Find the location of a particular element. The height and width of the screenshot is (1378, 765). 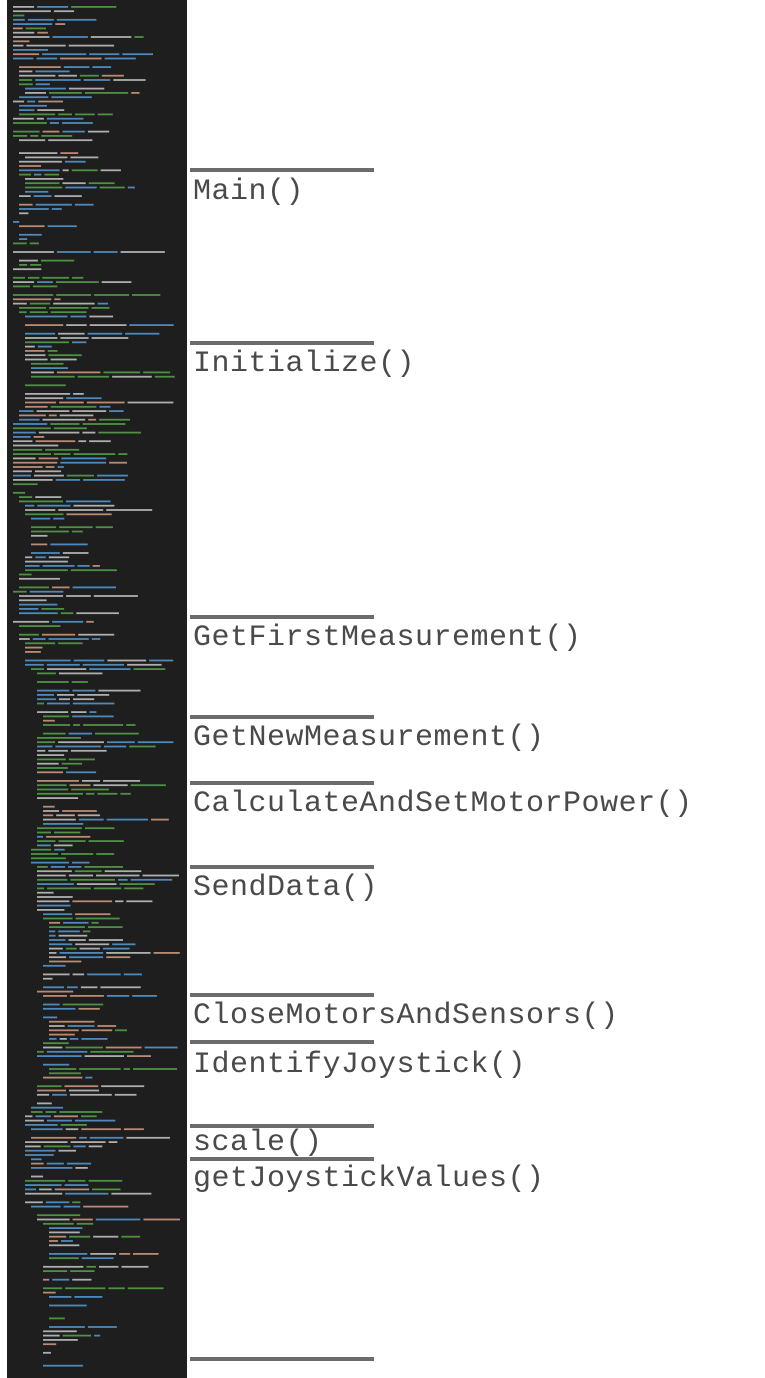

section-divider-send-data is located at coordinates (282, 867).